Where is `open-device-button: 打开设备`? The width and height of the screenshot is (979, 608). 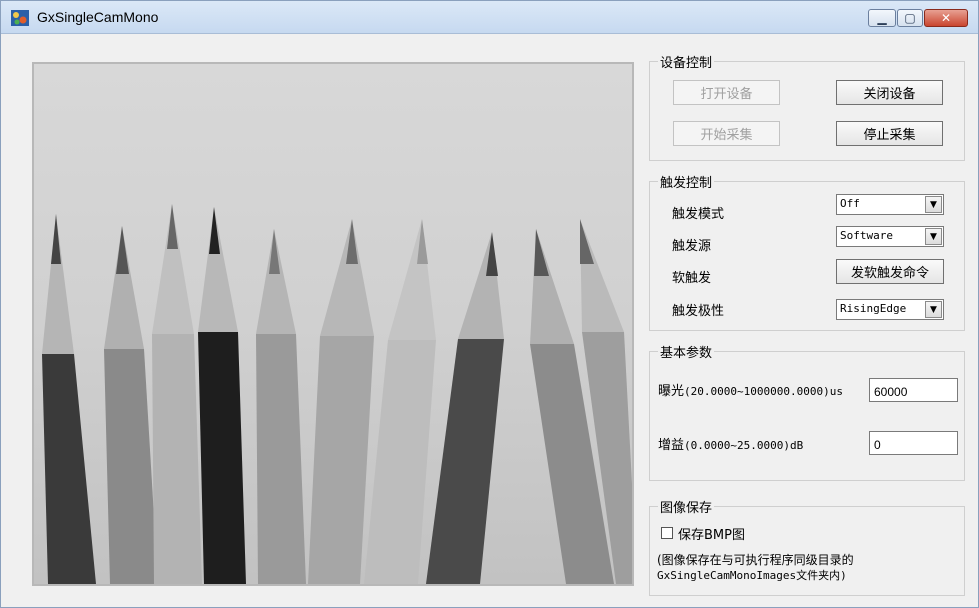 open-device-button: 打开设备 is located at coordinates (726, 92).